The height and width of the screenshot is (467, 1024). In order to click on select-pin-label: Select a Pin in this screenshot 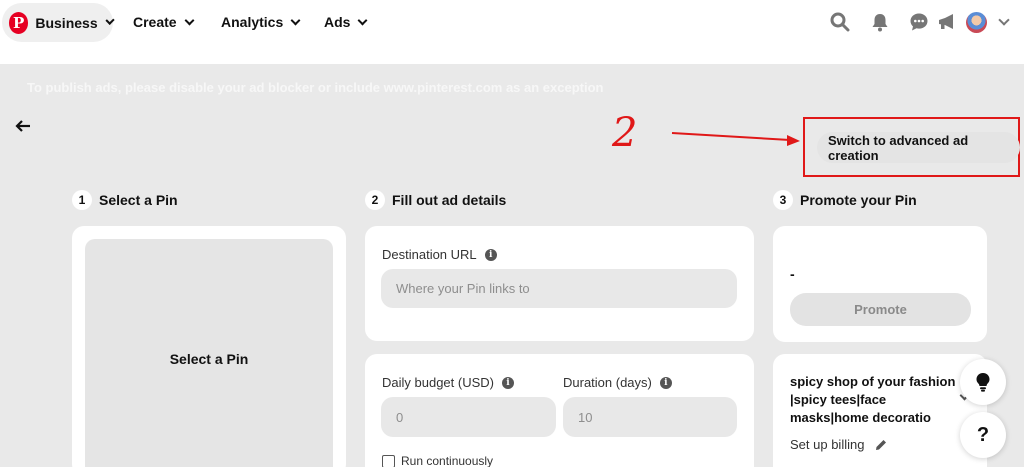, I will do `click(209, 359)`.